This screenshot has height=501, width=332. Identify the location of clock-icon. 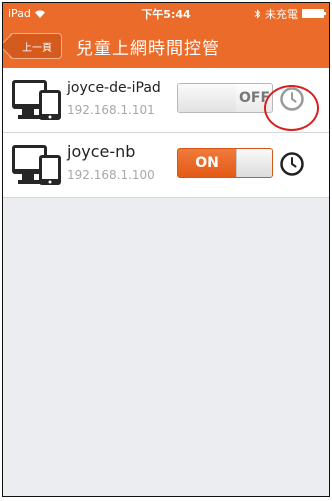
(292, 164).